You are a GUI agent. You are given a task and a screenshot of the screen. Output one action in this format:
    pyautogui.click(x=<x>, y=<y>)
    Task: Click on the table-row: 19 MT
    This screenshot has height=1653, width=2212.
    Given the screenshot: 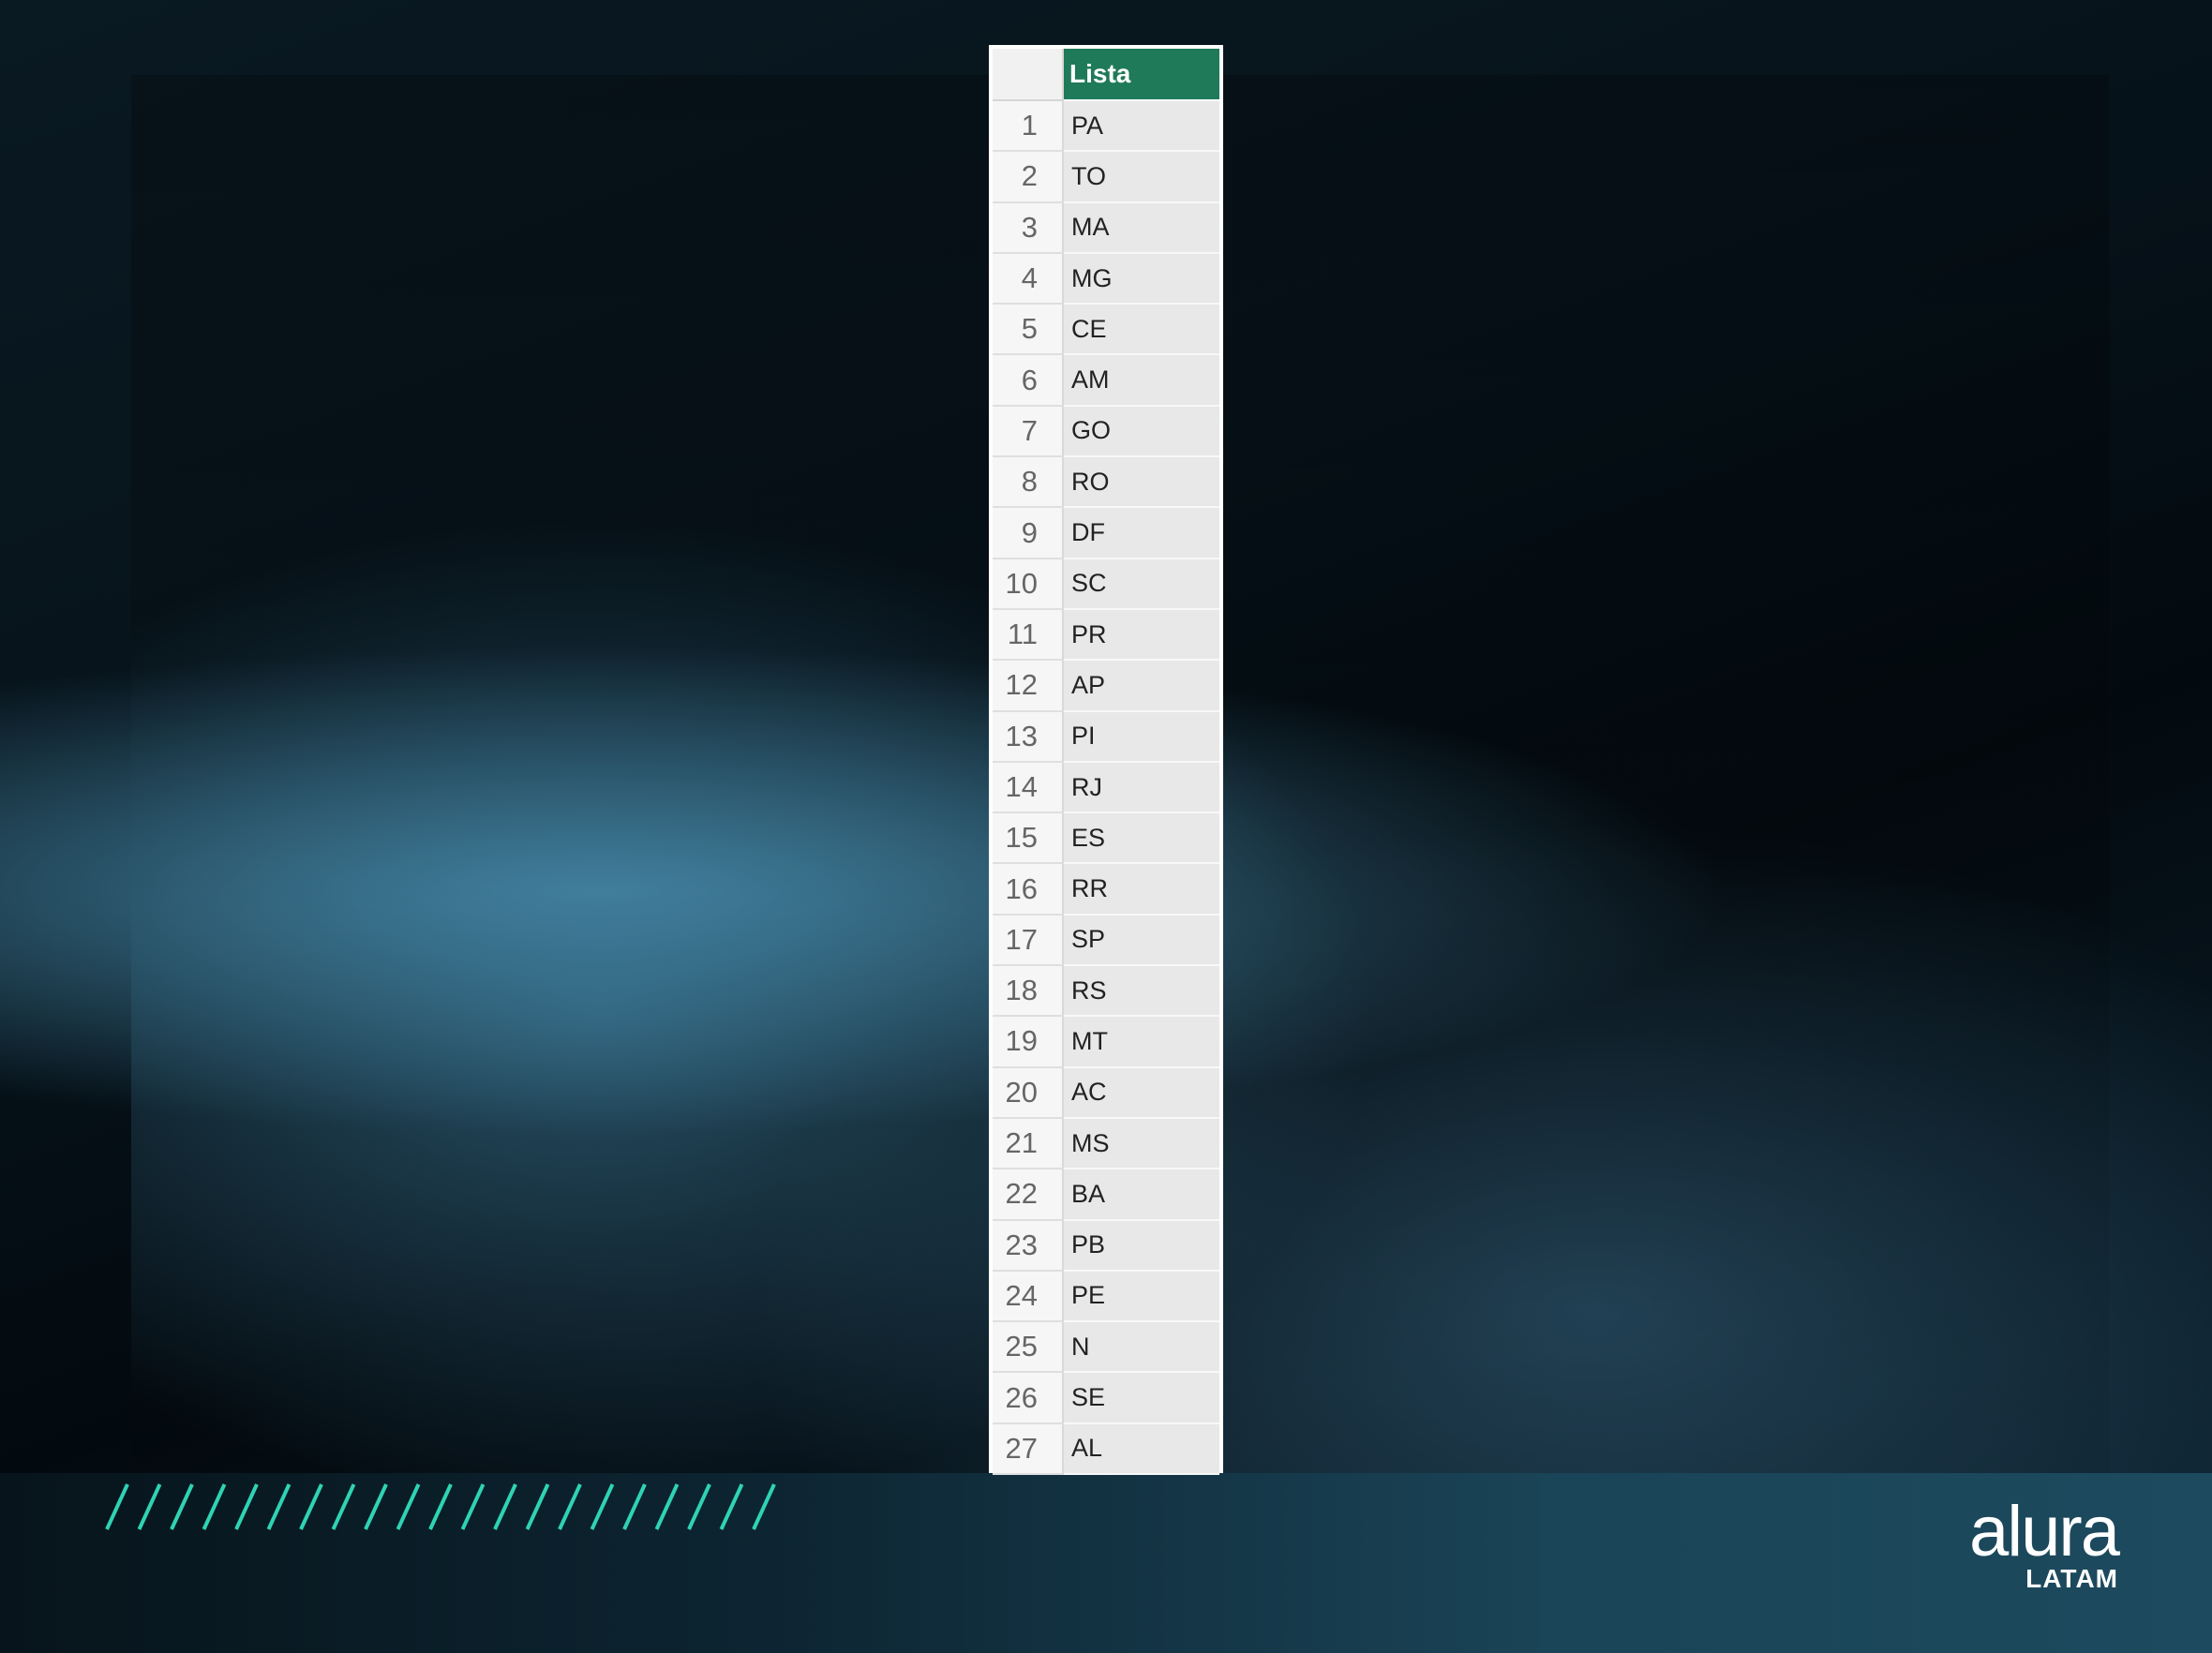 What is the action you would take?
    pyautogui.click(x=1106, y=1042)
    